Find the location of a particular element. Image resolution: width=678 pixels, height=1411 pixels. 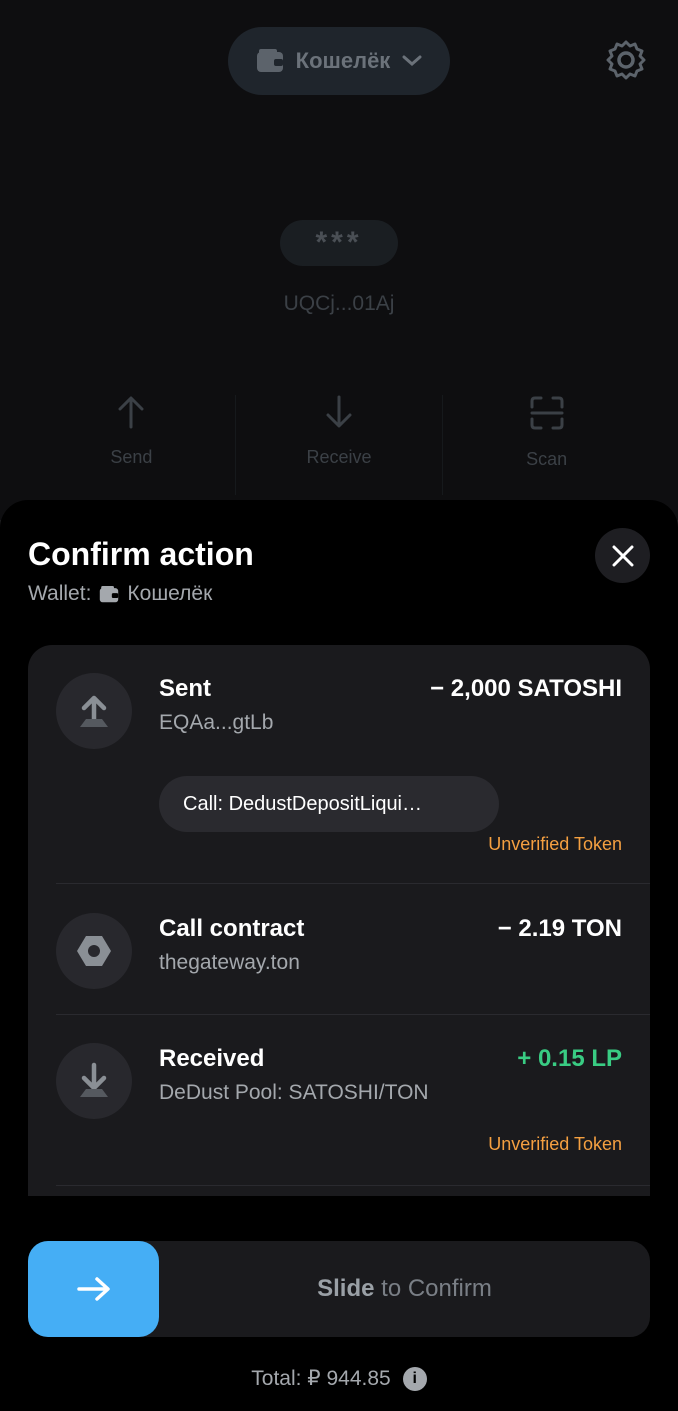

contract-icon is located at coordinates (94, 951).